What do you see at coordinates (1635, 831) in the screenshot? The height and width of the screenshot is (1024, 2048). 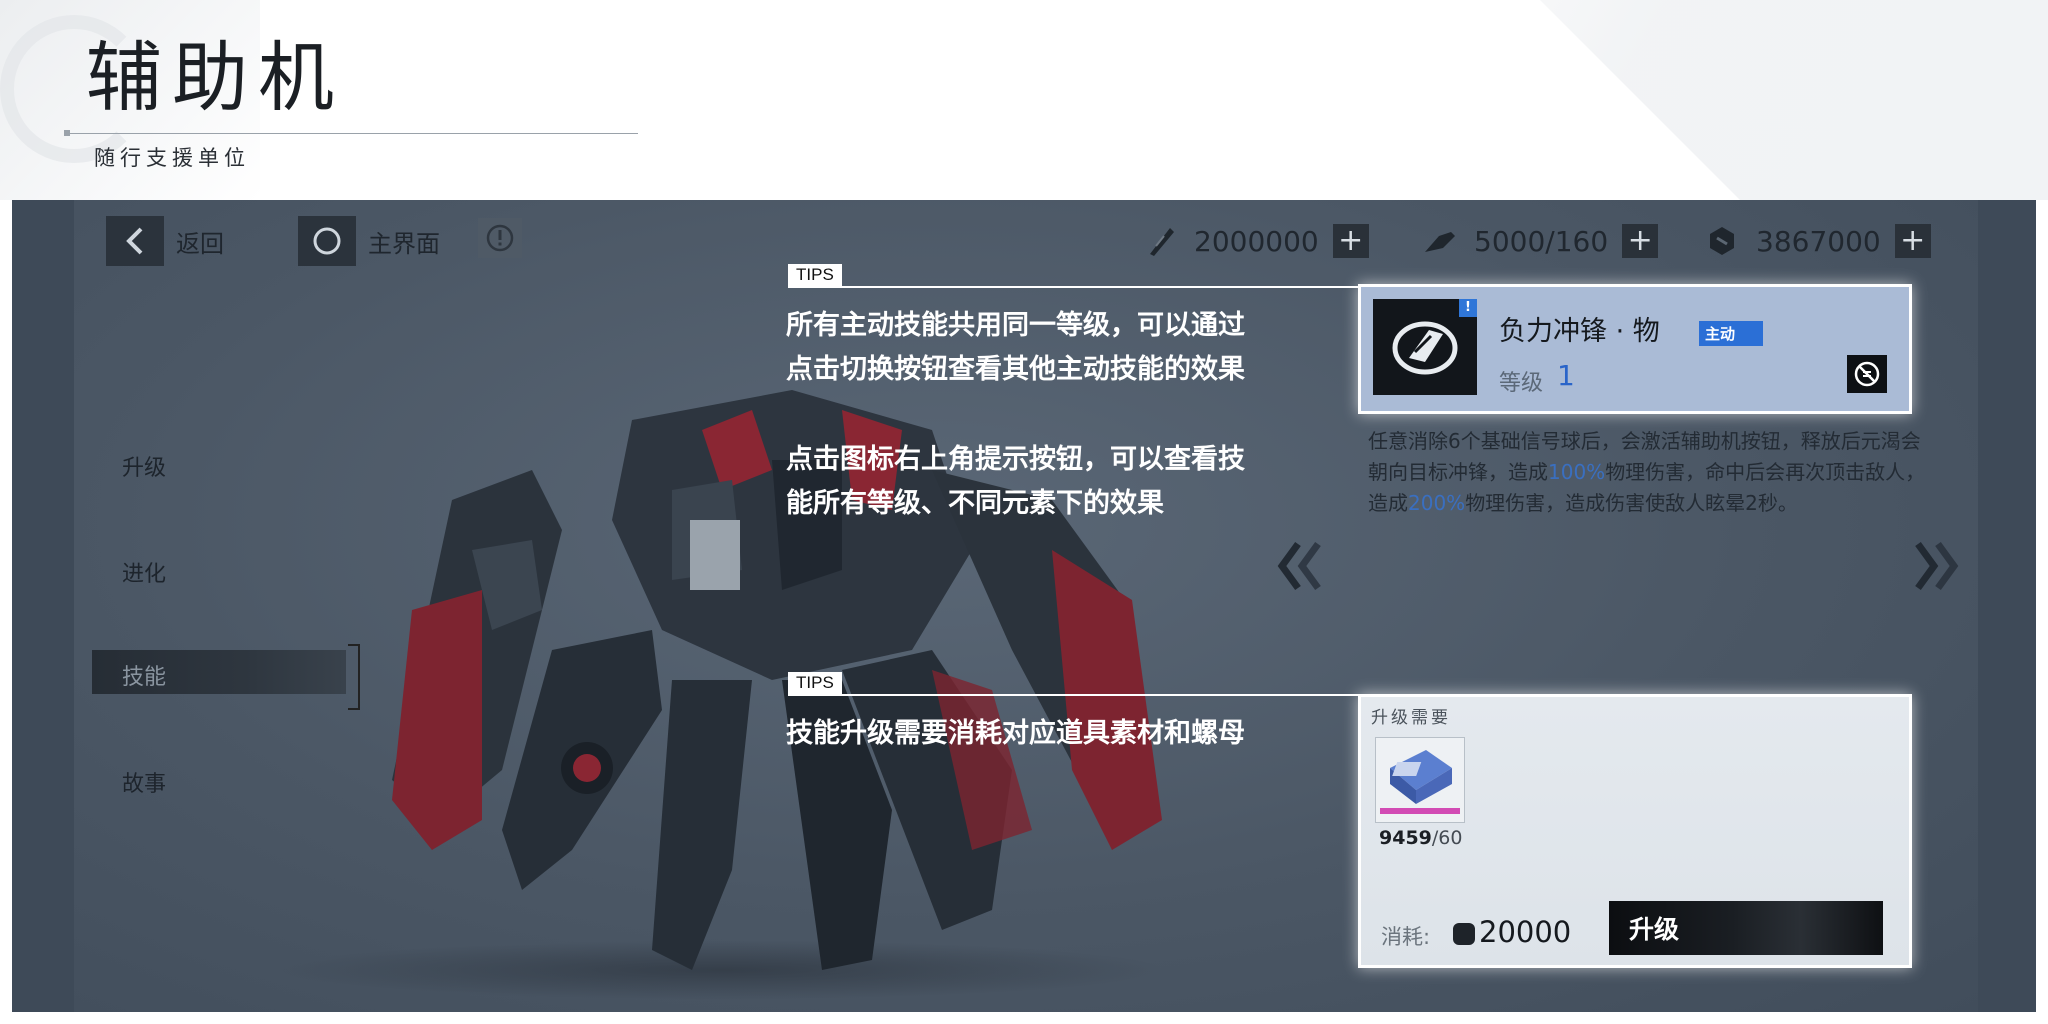 I see `upgrade-requirements-card: 升级需要 9459/60 消耗: 20000 升级` at bounding box center [1635, 831].